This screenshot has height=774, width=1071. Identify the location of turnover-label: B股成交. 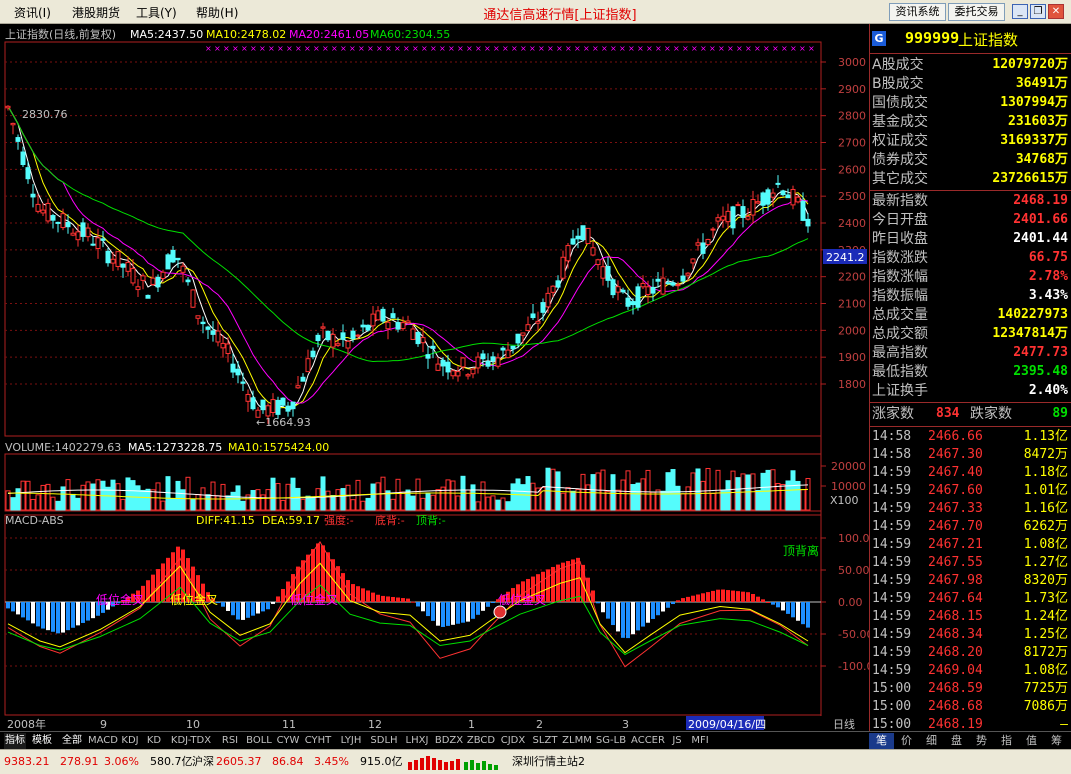
(898, 84).